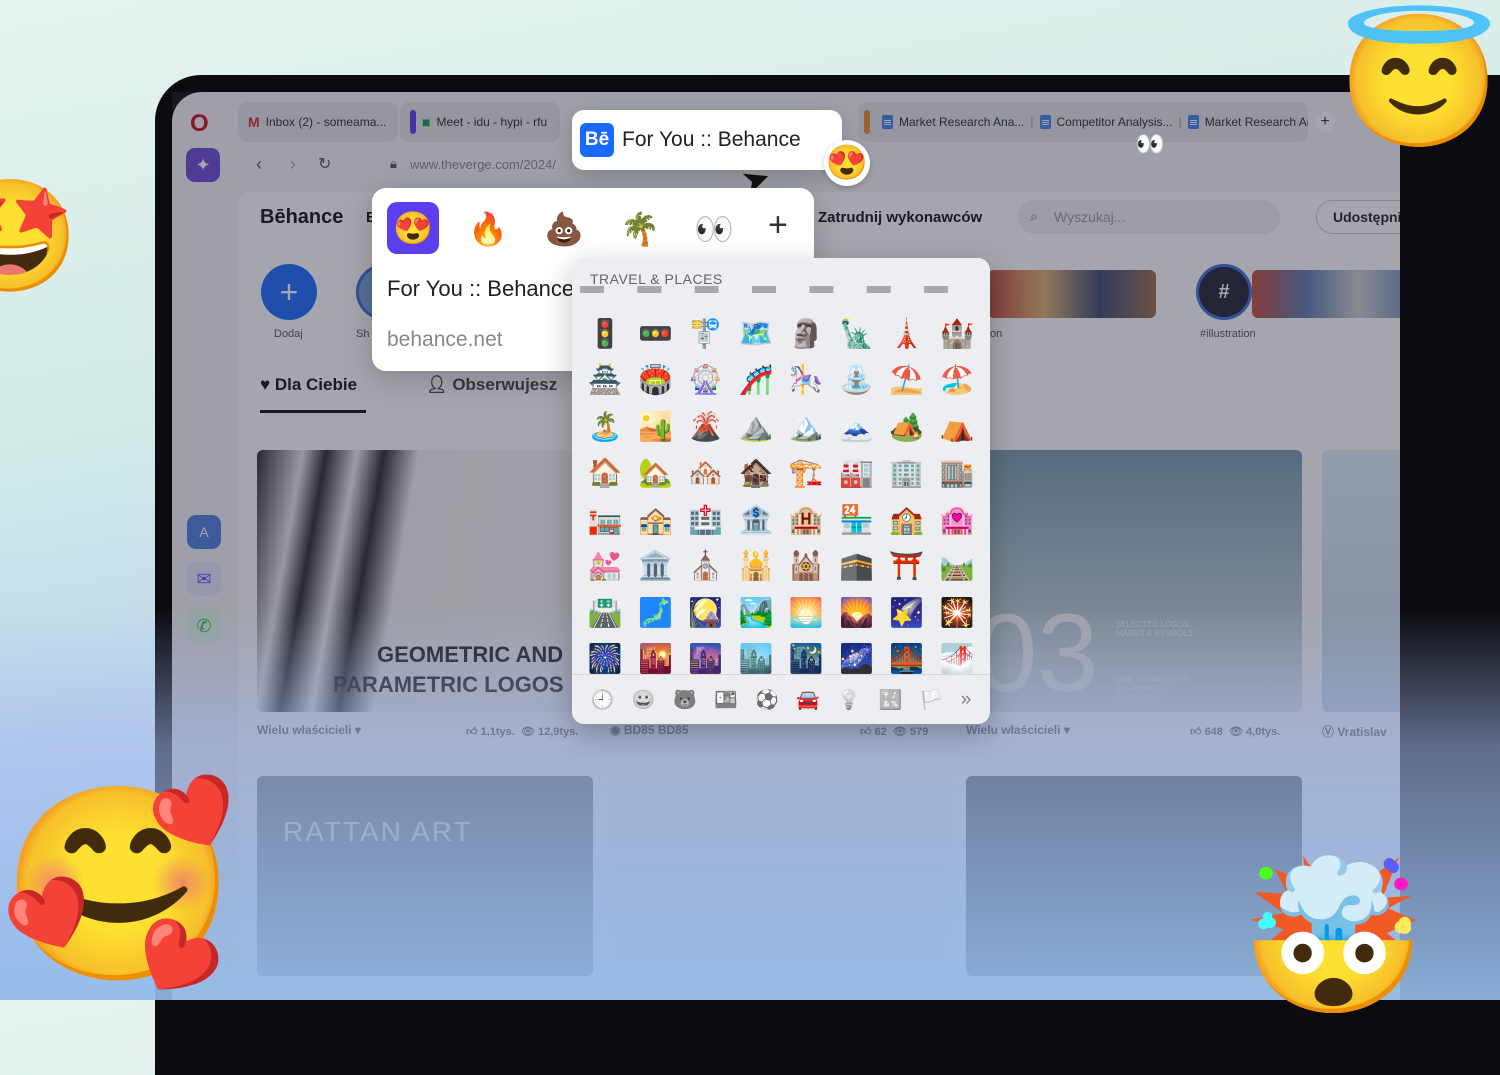 The image size is (1500, 1075). I want to click on recent-icon: 🕘, so click(603, 700).